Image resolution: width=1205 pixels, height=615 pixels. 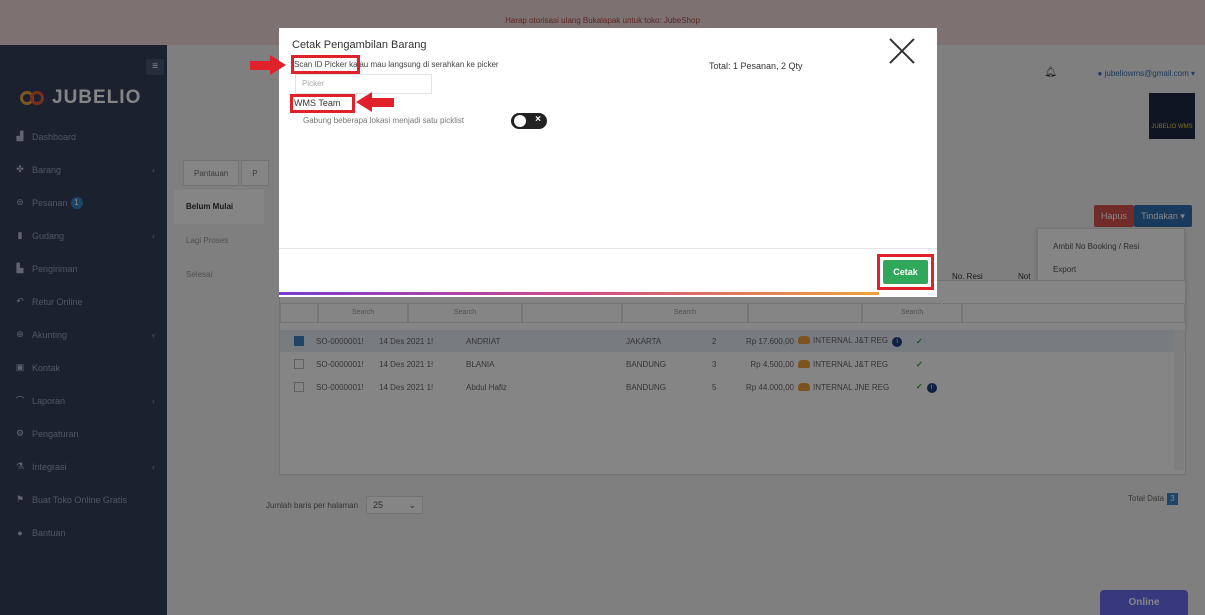 What do you see at coordinates (325, 64) in the screenshot?
I see `scan-picker-highlight-box` at bounding box center [325, 64].